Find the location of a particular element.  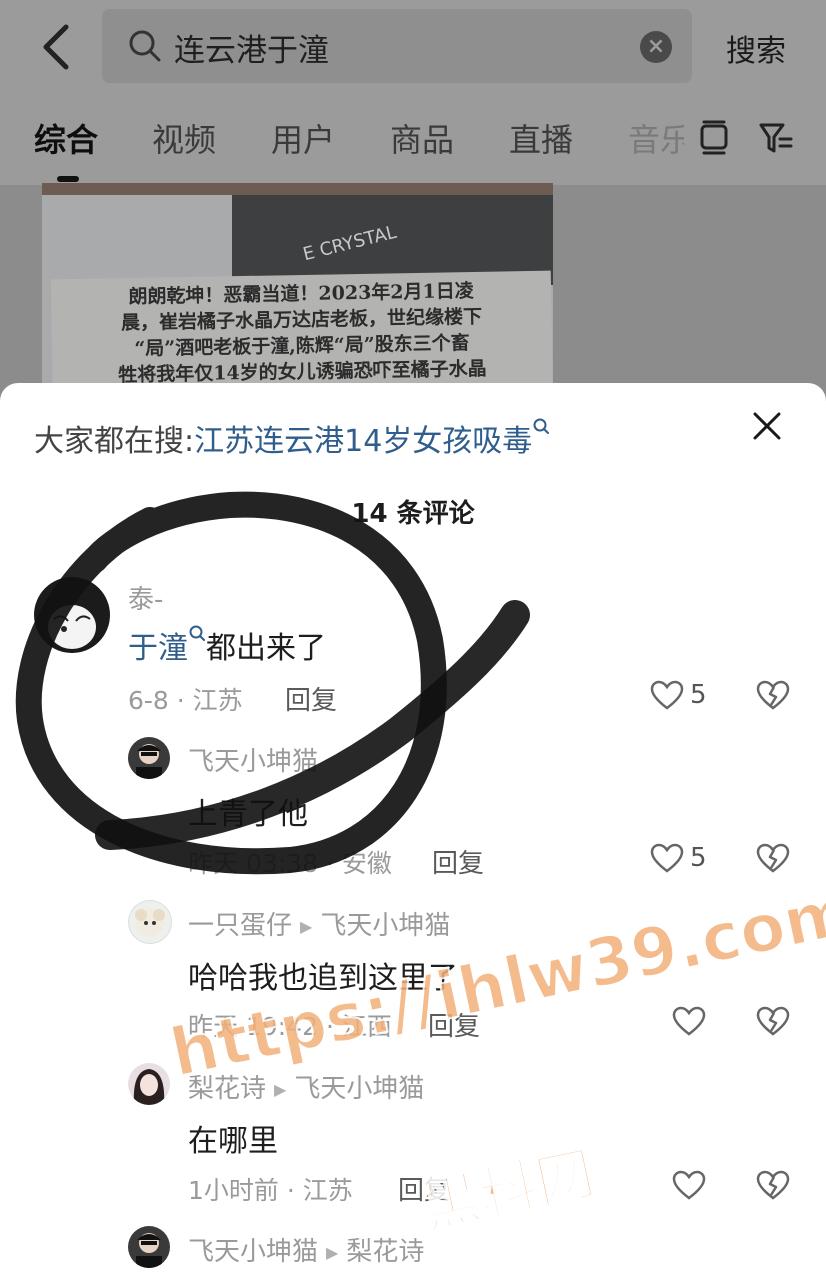

comment-meta: 1小时前 · 江苏 is located at coordinates (270, 1190).